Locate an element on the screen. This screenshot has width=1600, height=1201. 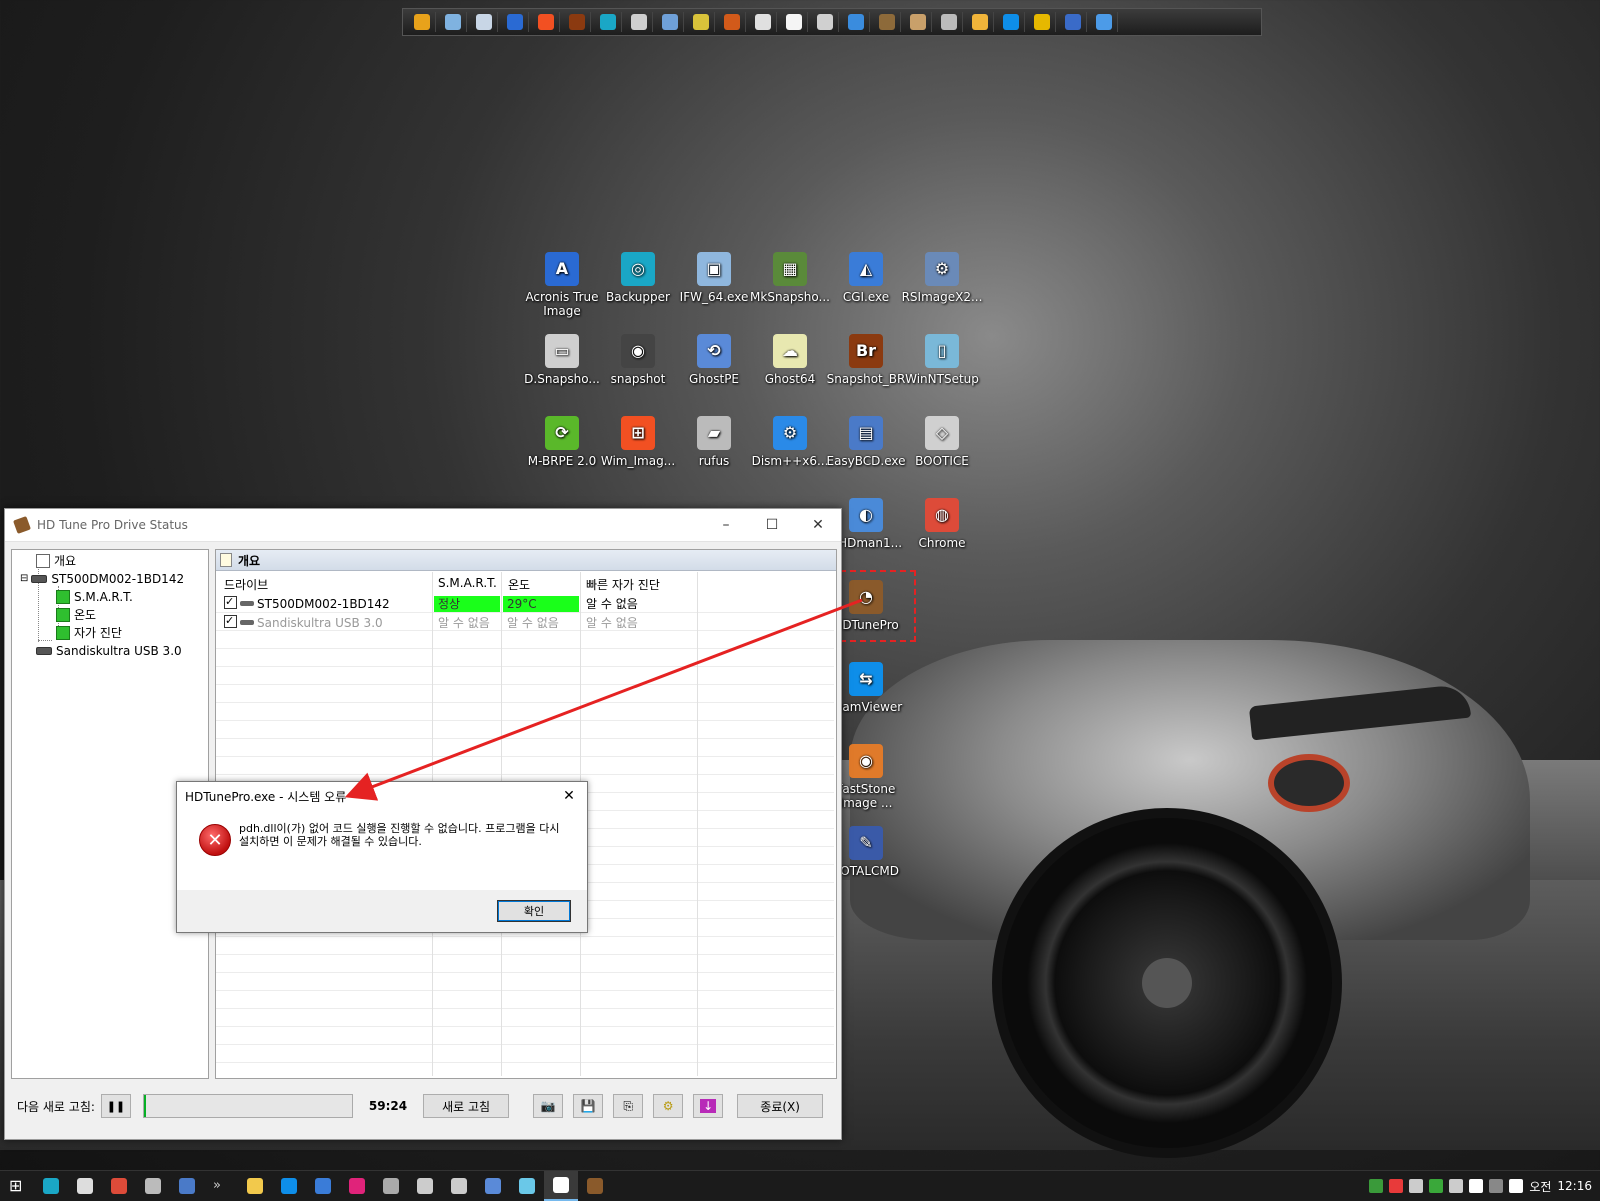
tree-item-self-test: 자가 진단 is located at coordinates (89, 632).